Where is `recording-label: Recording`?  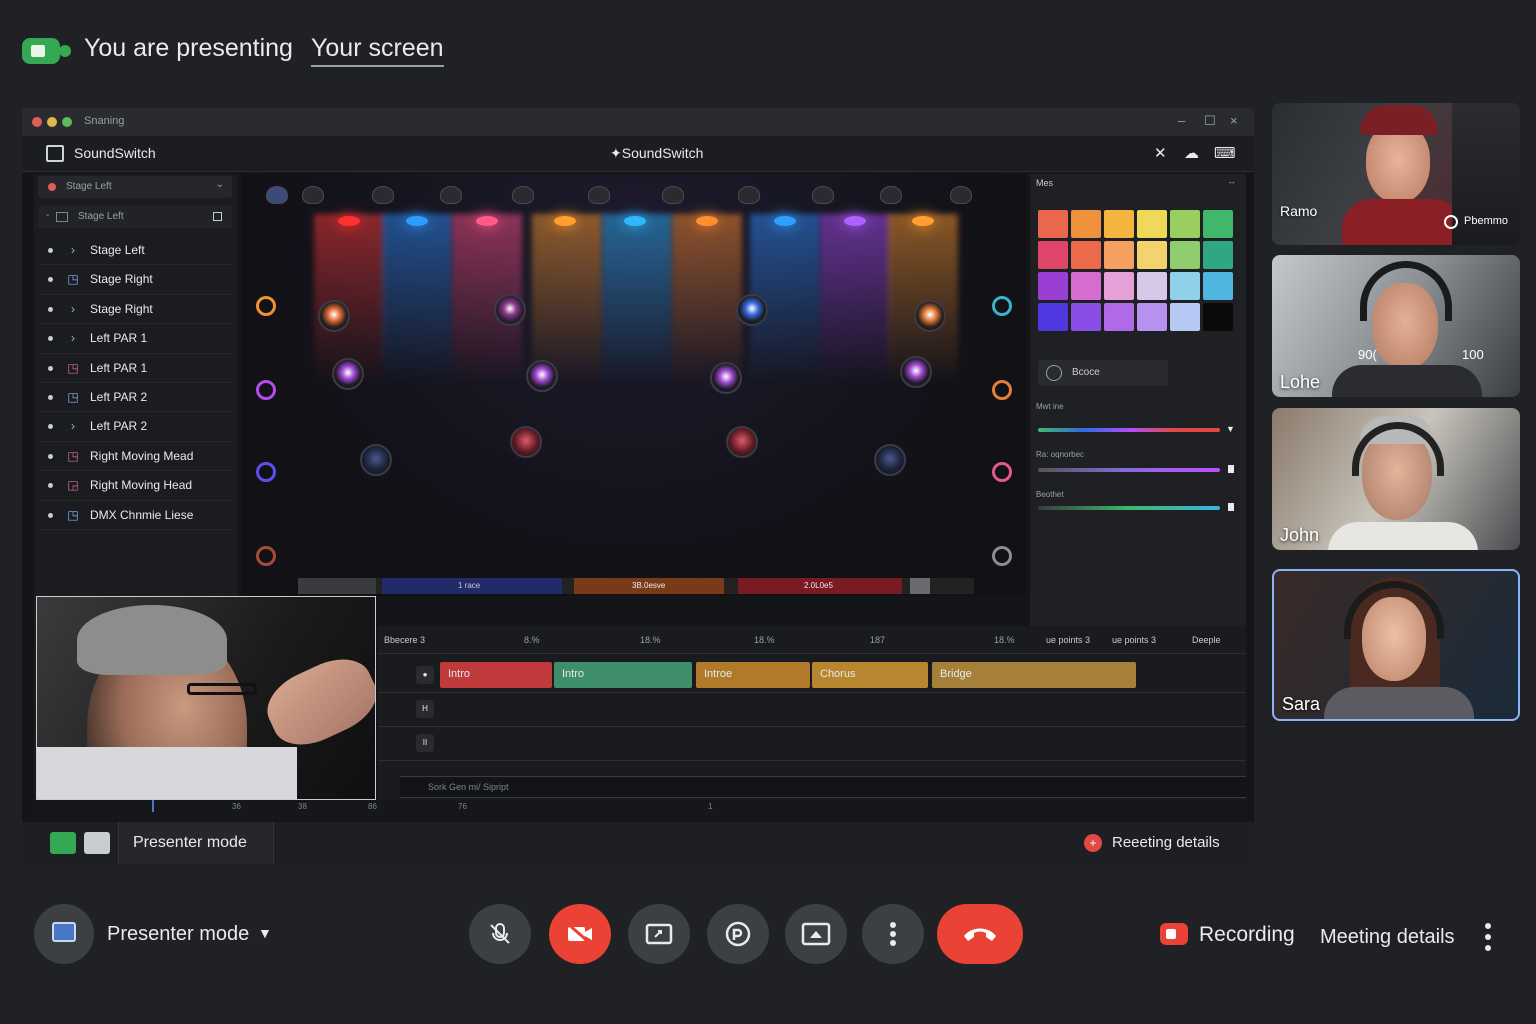
recording-label: Recording is located at coordinates (1247, 935).